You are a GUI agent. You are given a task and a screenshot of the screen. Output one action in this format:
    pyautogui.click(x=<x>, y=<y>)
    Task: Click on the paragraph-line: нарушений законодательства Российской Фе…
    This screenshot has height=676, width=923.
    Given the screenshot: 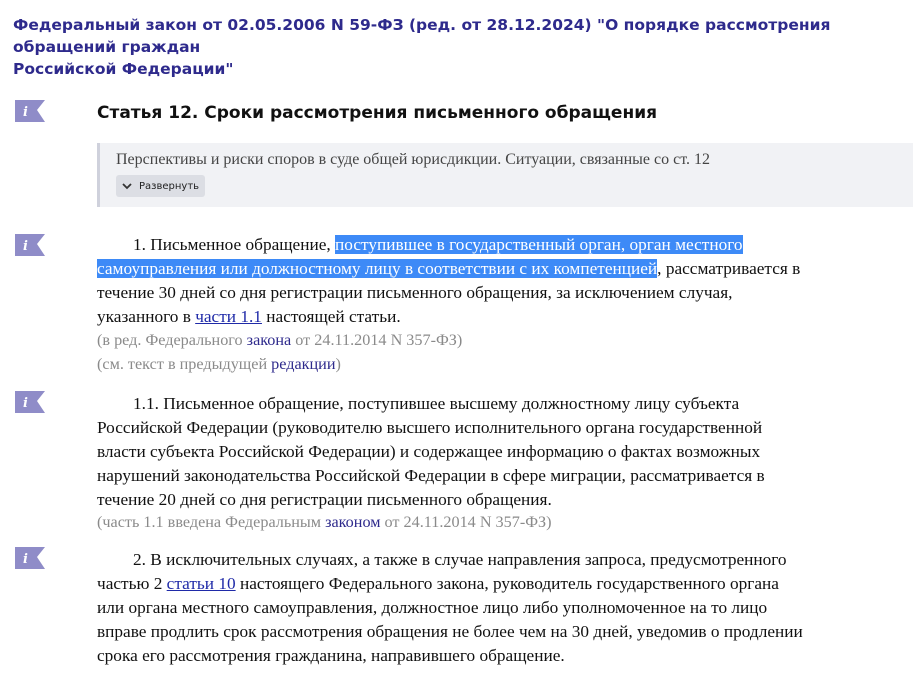 What is the action you would take?
    pyautogui.click(x=431, y=475)
    